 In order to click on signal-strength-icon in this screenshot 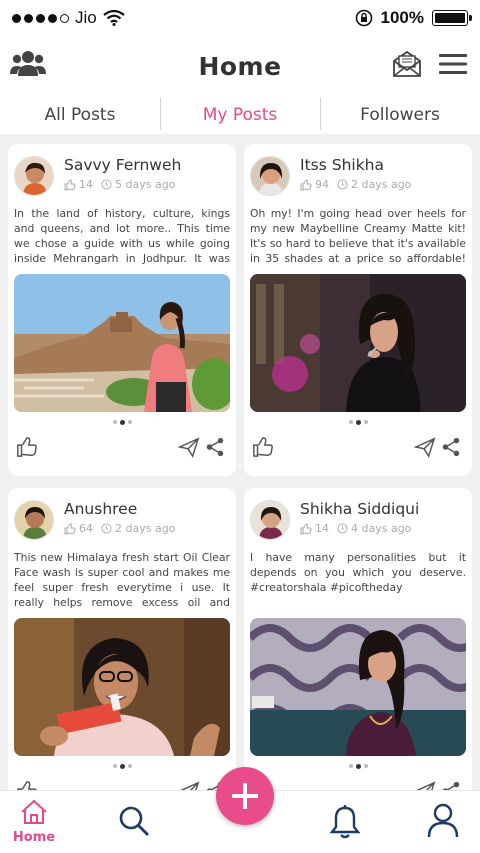, I will do `click(40, 18)`.